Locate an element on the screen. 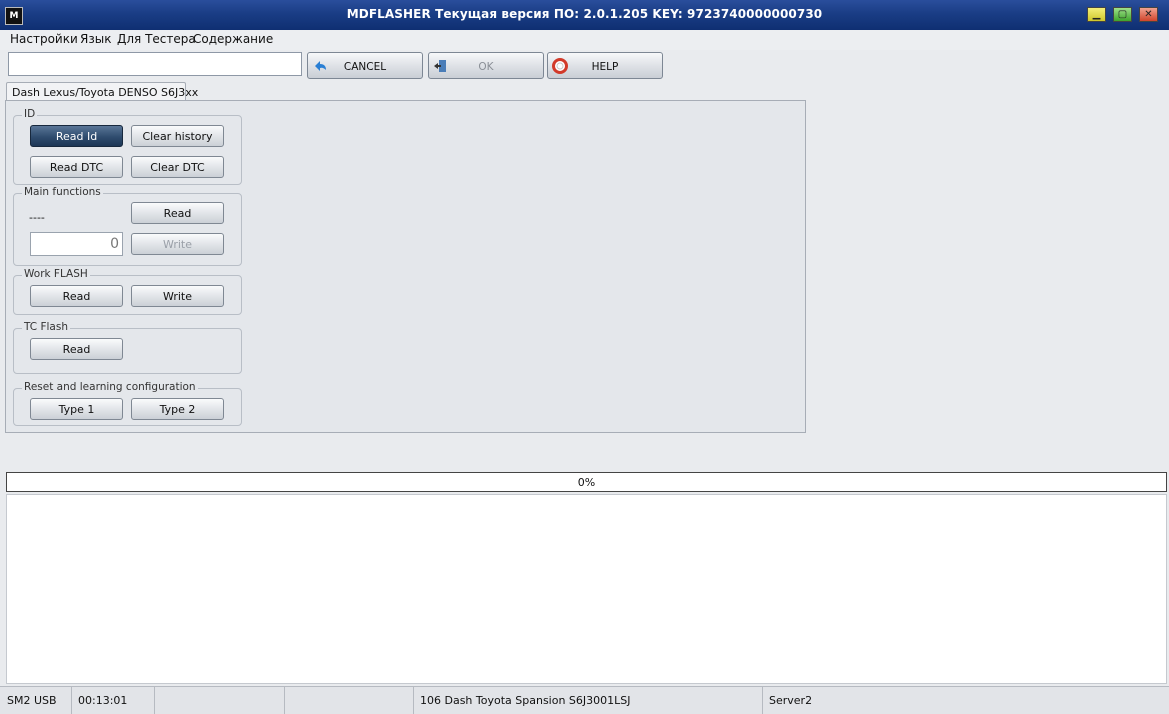  ok-label: OK is located at coordinates (486, 67).